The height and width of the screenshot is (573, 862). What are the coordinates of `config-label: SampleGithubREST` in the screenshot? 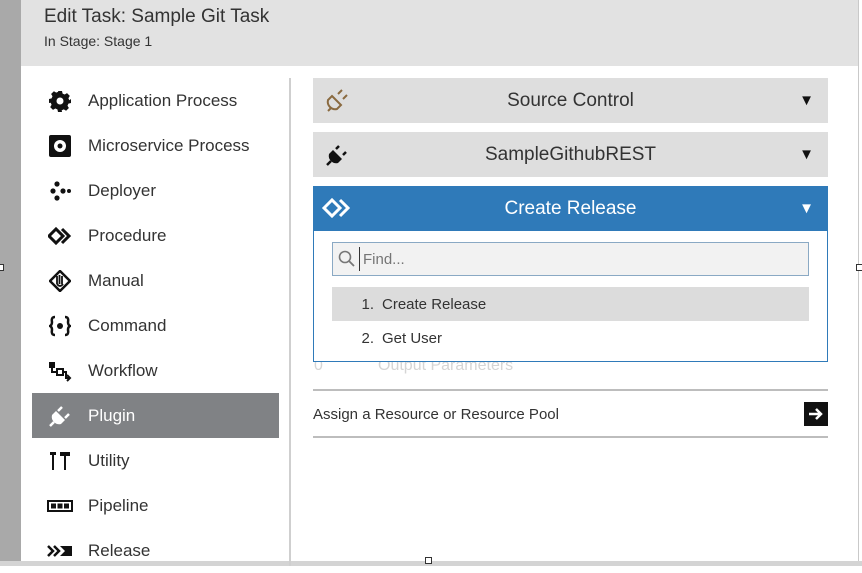 It's located at (570, 154).